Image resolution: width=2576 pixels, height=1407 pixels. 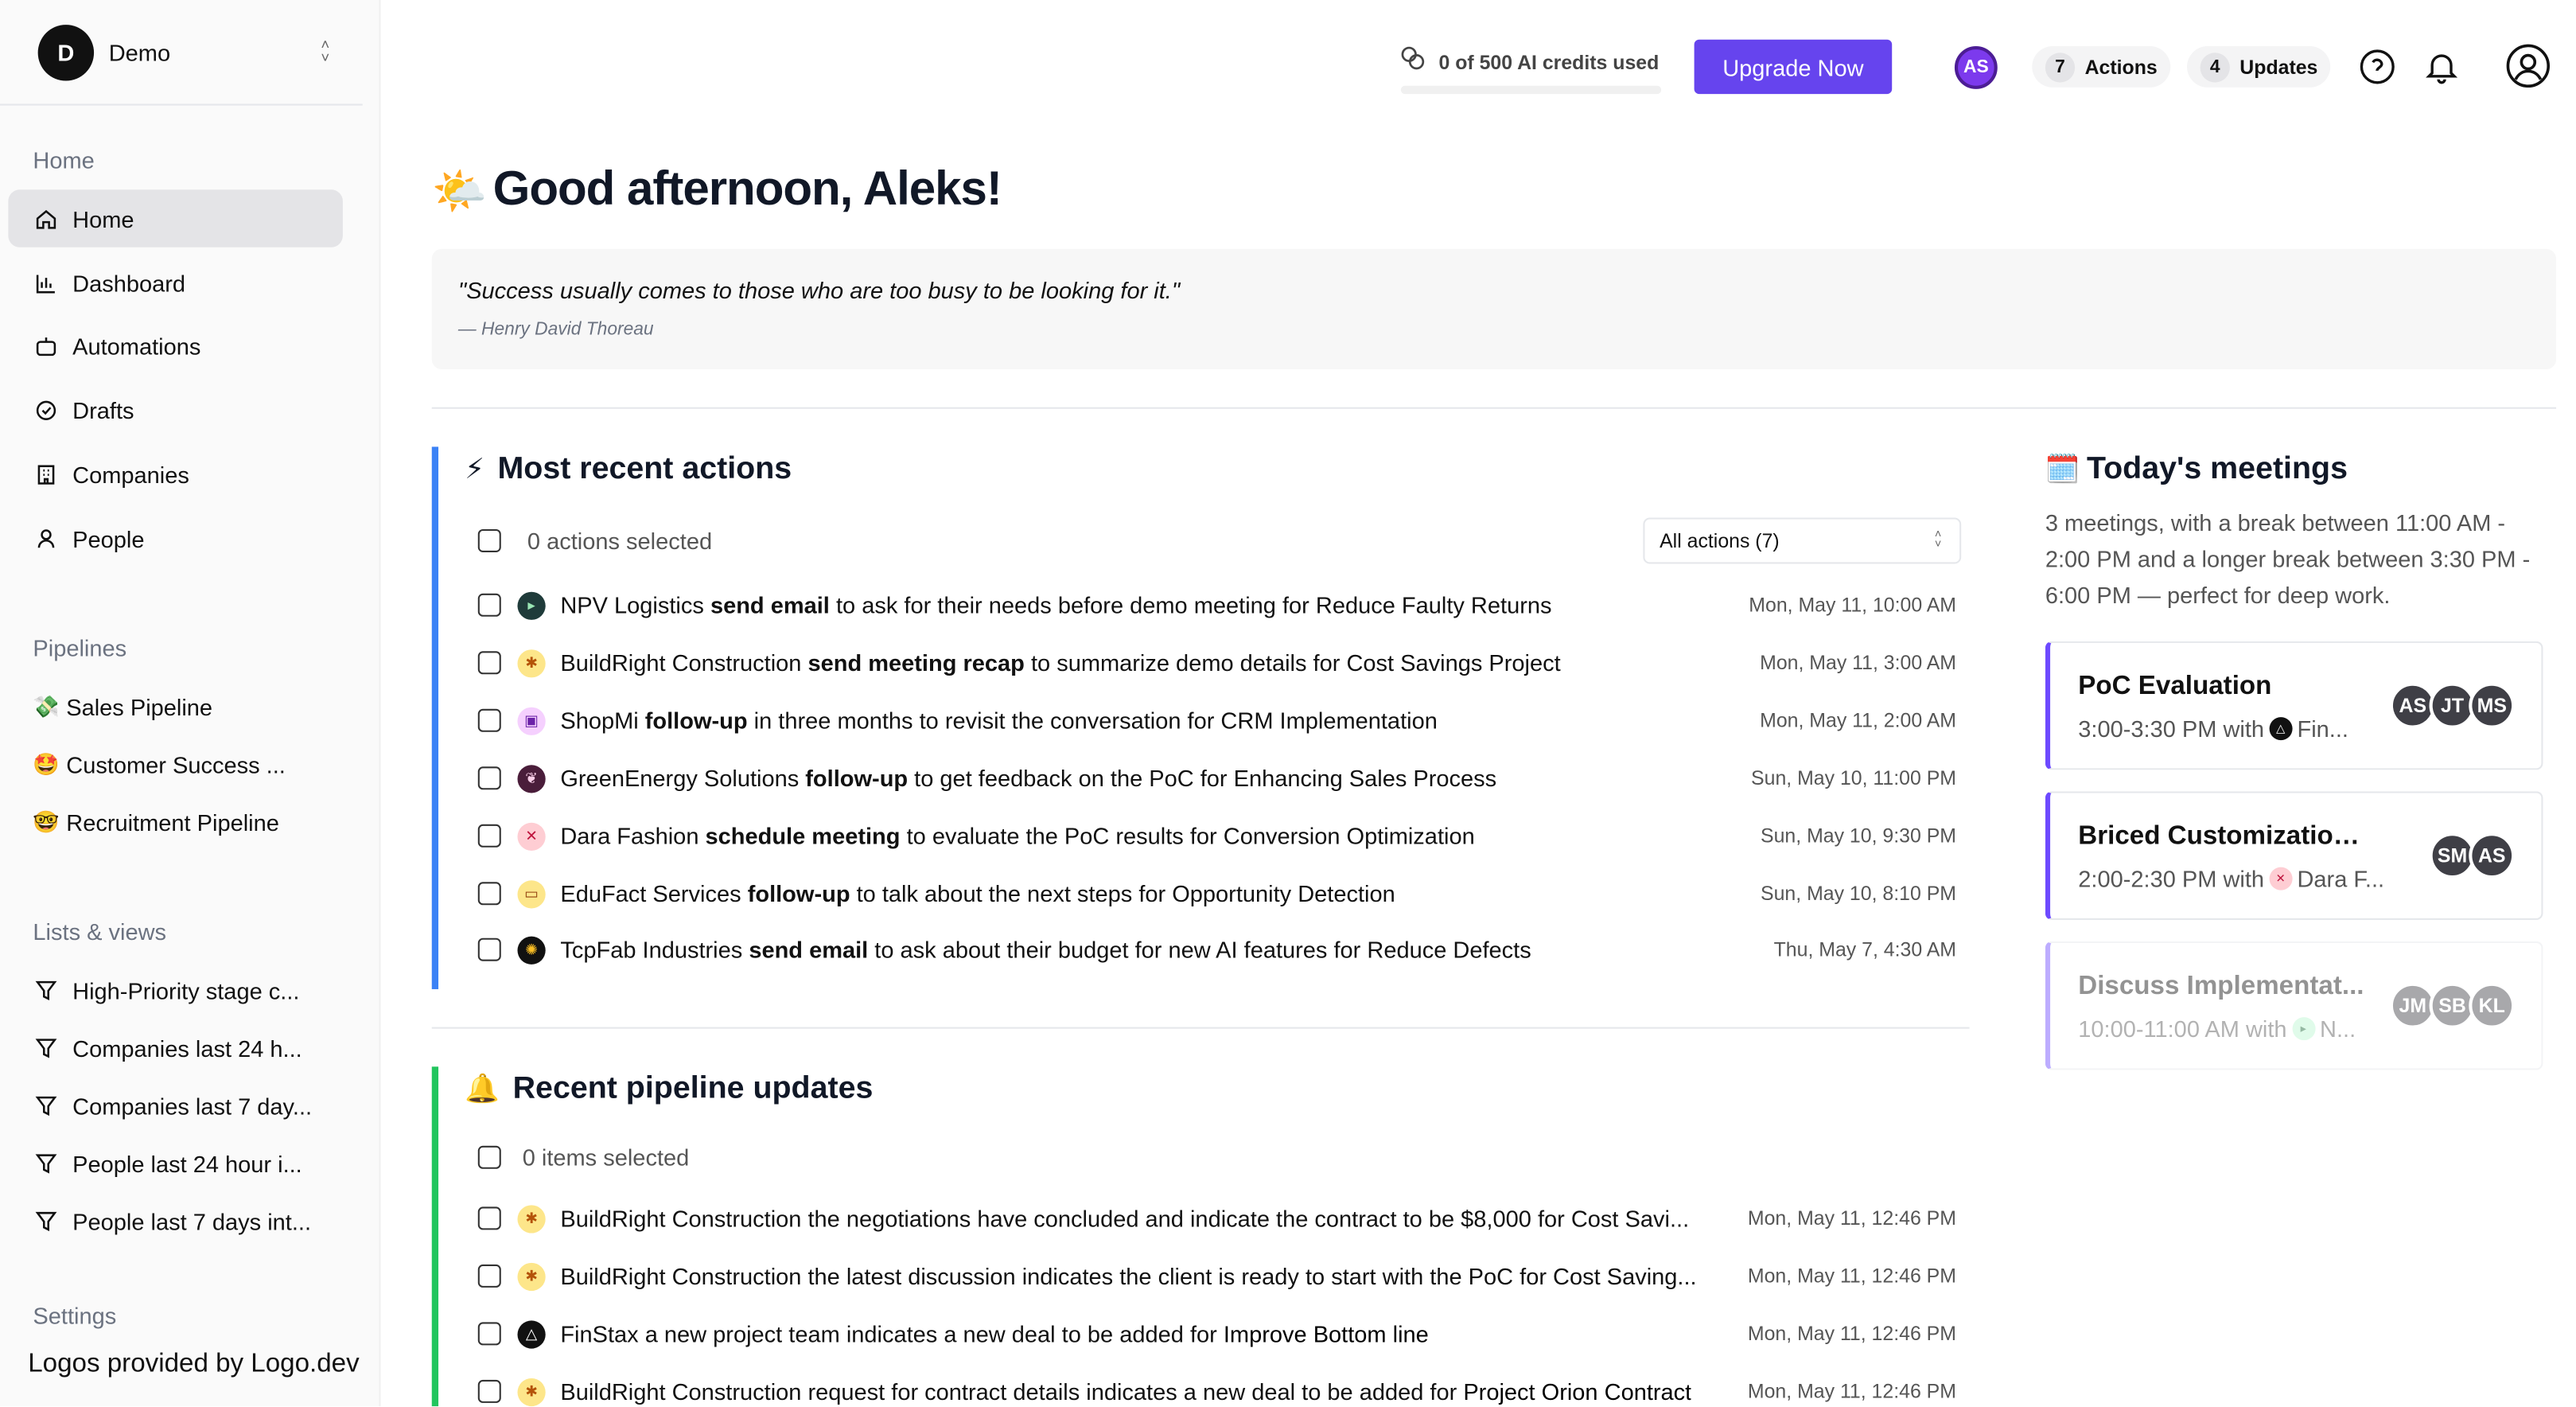 What do you see at coordinates (532, 721) in the screenshot?
I see `company-logo: ▣` at bounding box center [532, 721].